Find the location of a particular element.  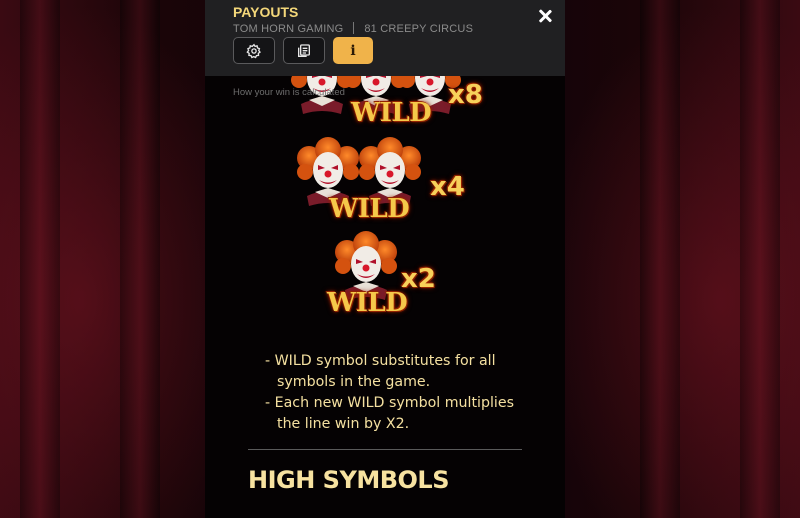

subtitle-divider is located at coordinates (354, 28).